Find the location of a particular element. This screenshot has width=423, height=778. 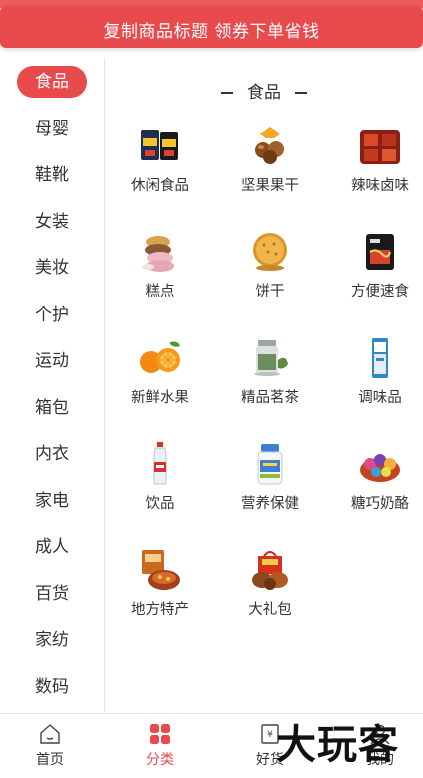

category-label: 糕点 is located at coordinates (160, 292).